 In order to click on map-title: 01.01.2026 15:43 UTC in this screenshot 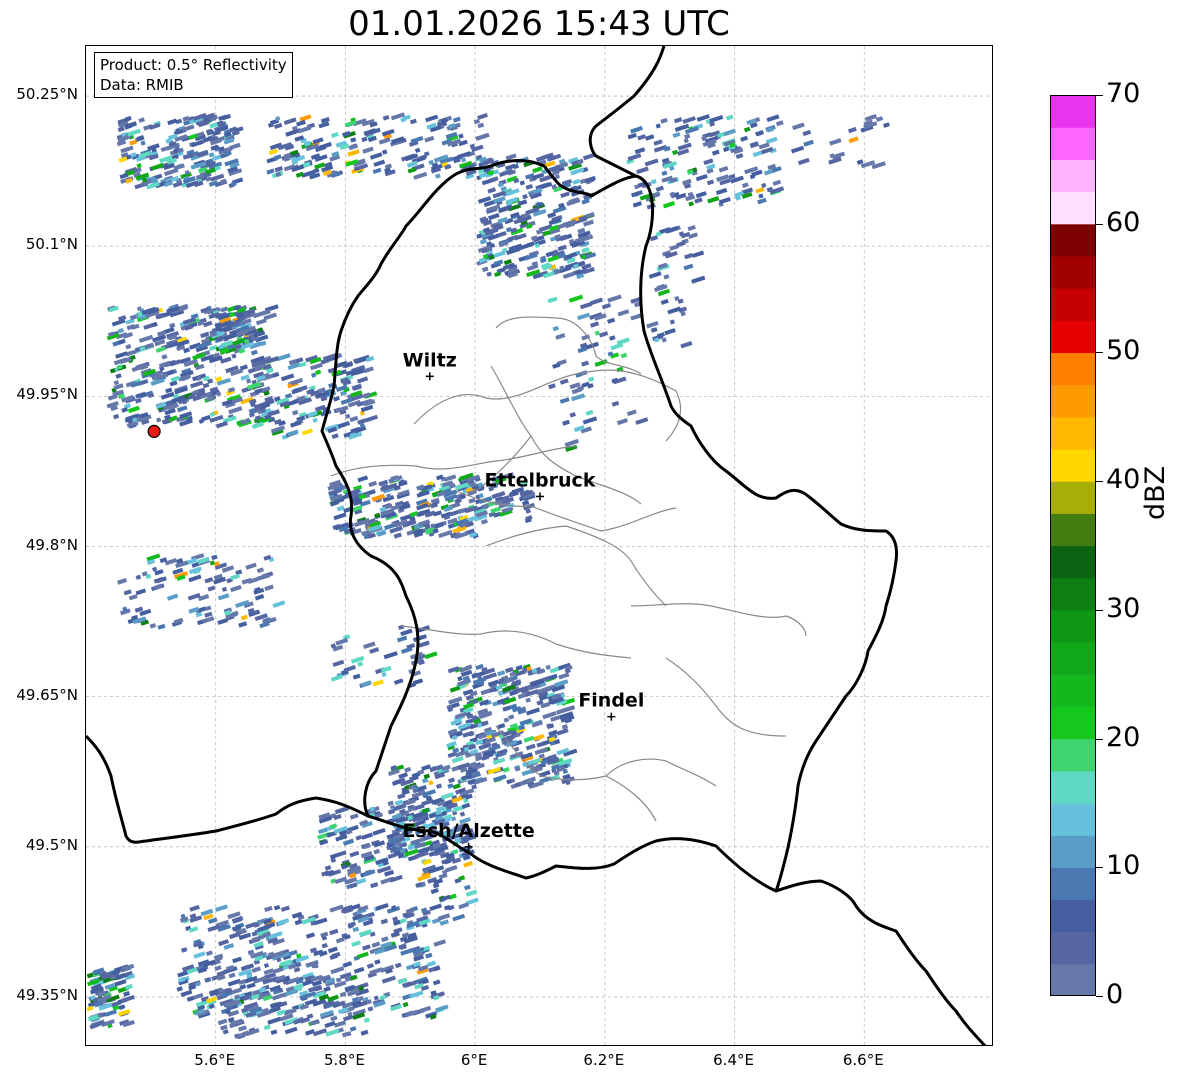, I will do `click(539, 24)`.